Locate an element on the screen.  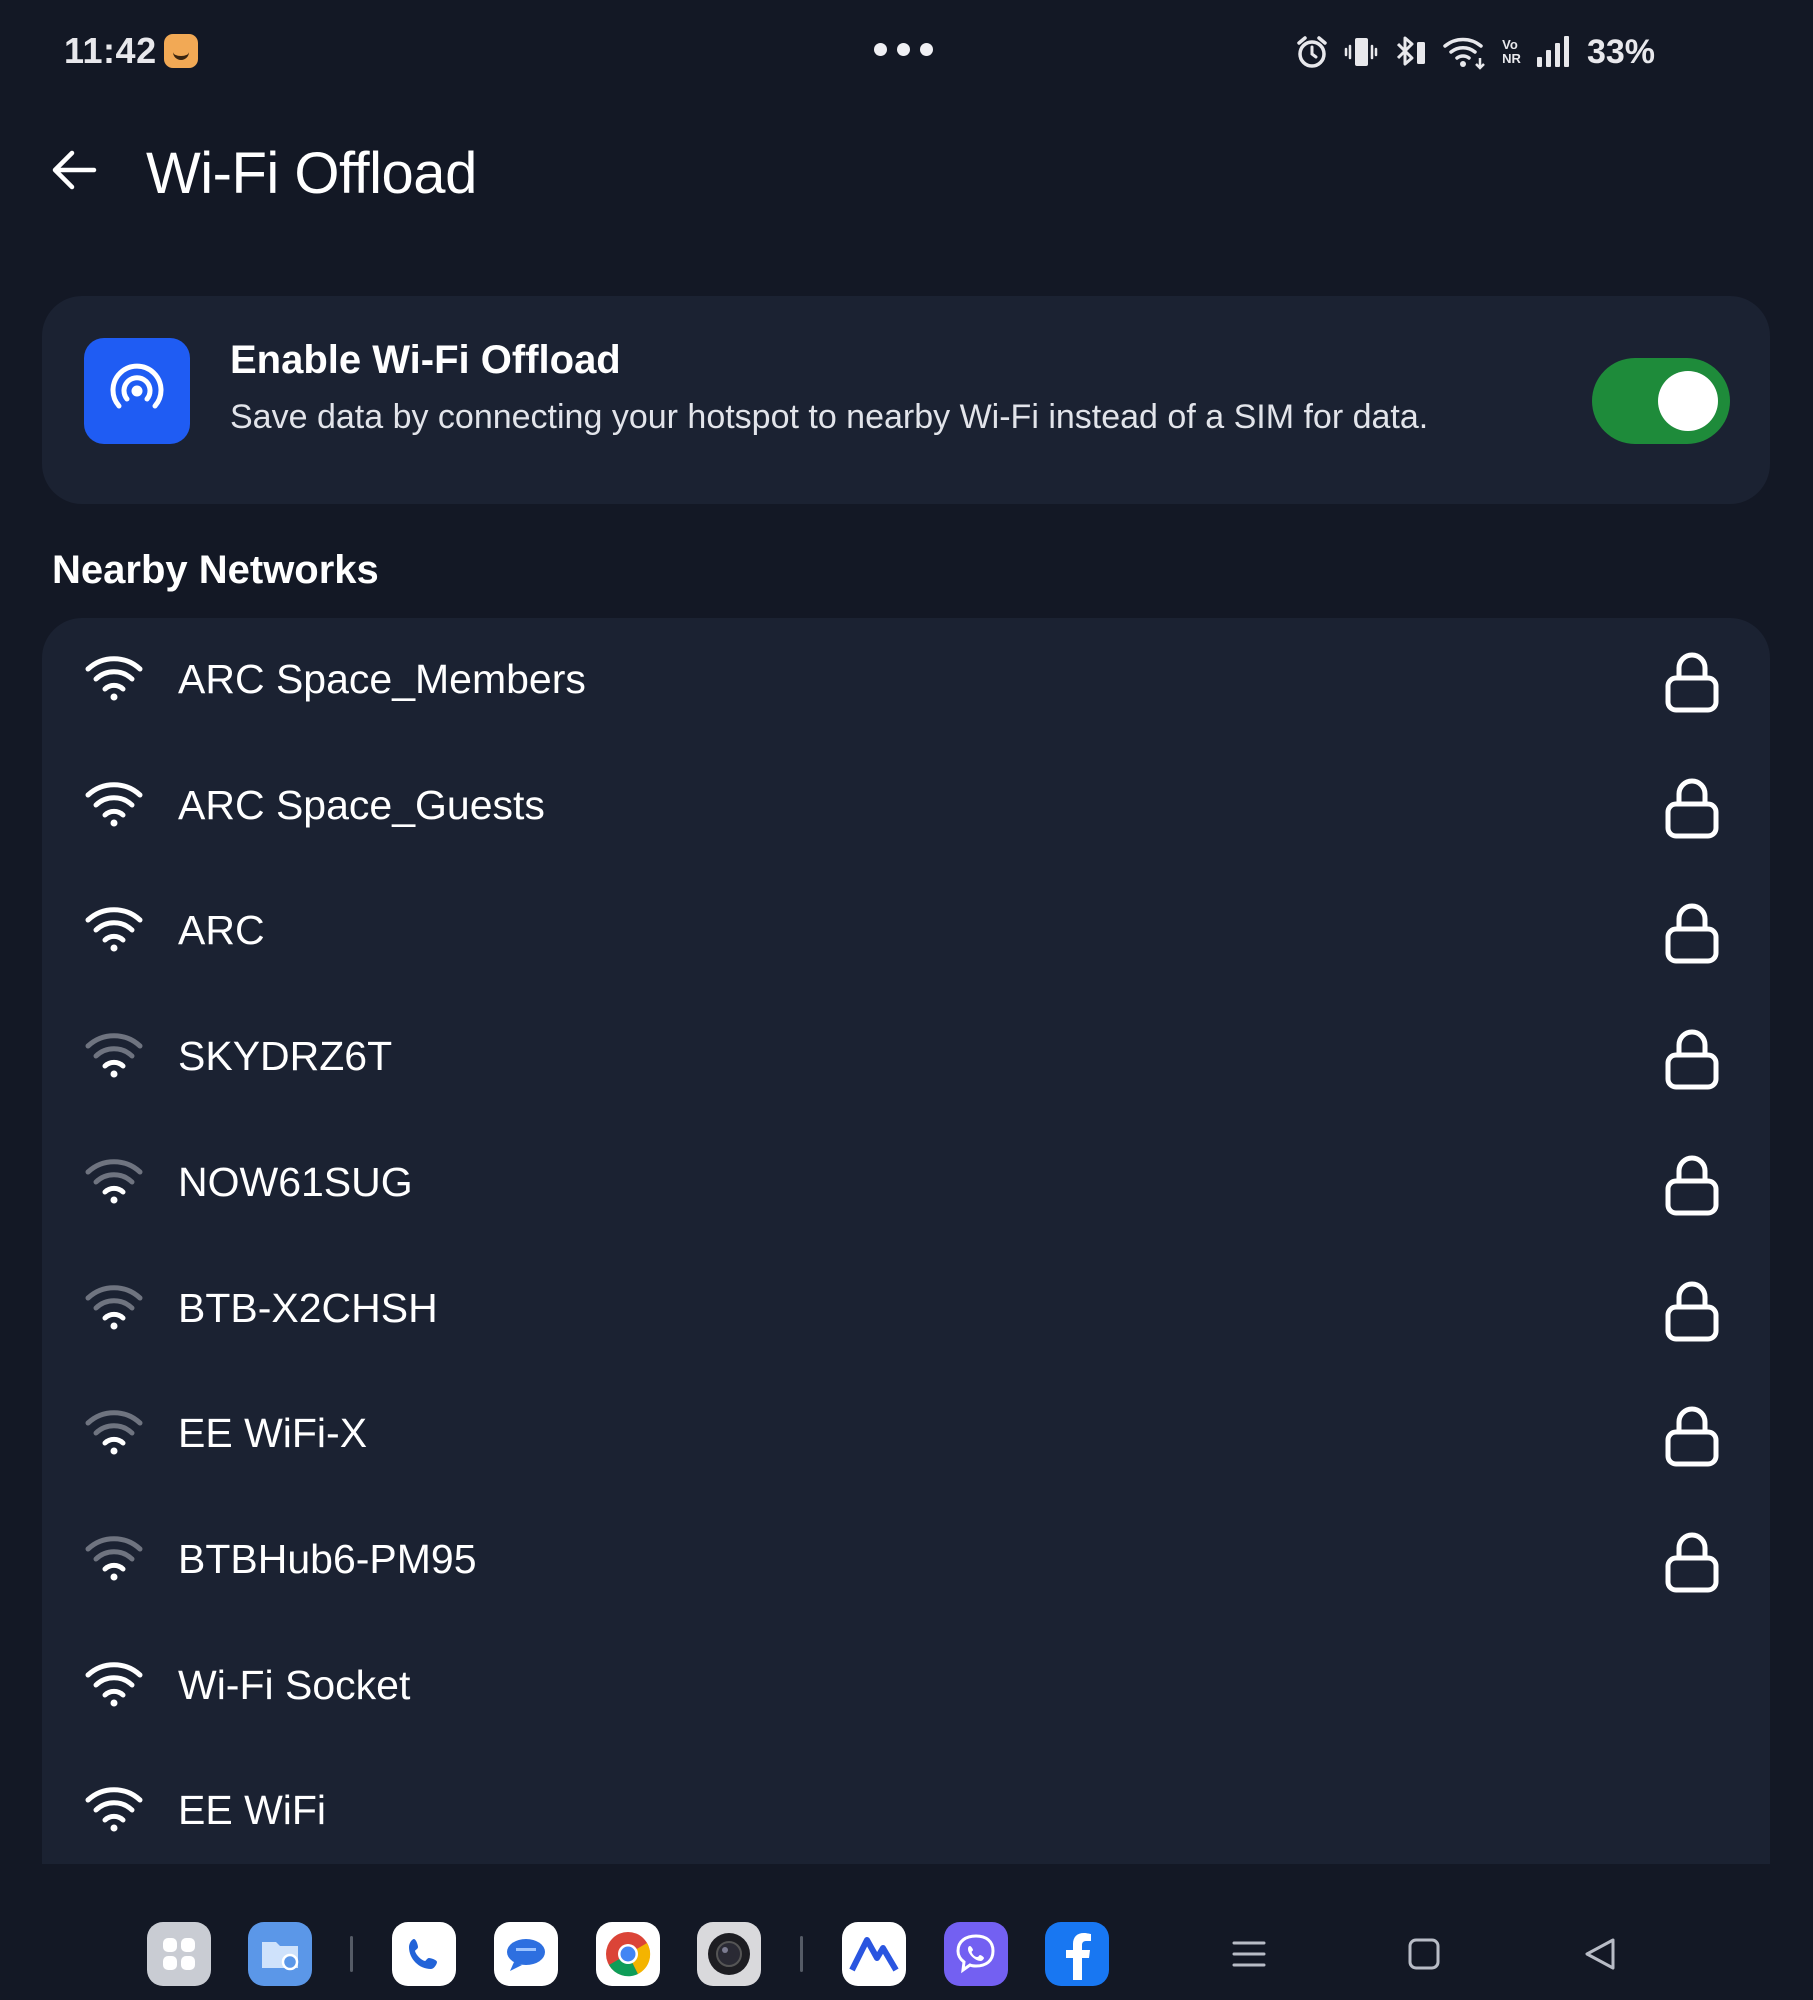
network-row: Wi-Fi Socket is located at coordinates (906, 1687).